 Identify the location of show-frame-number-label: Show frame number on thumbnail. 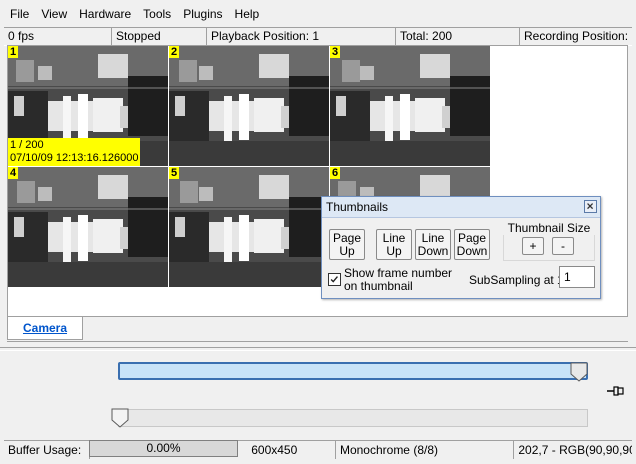
(398, 279).